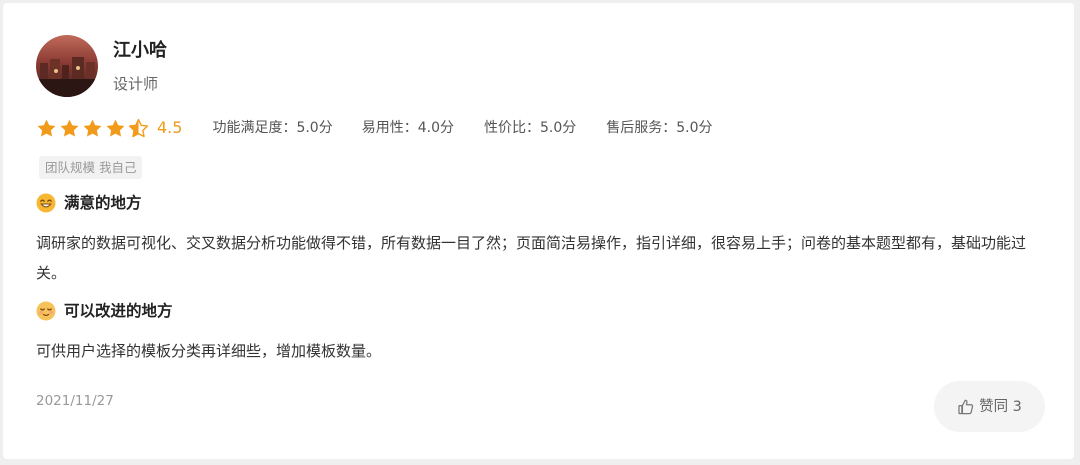 This screenshot has height=465, width=1080. I want to click on like-button: 赞同 3, so click(989, 406).